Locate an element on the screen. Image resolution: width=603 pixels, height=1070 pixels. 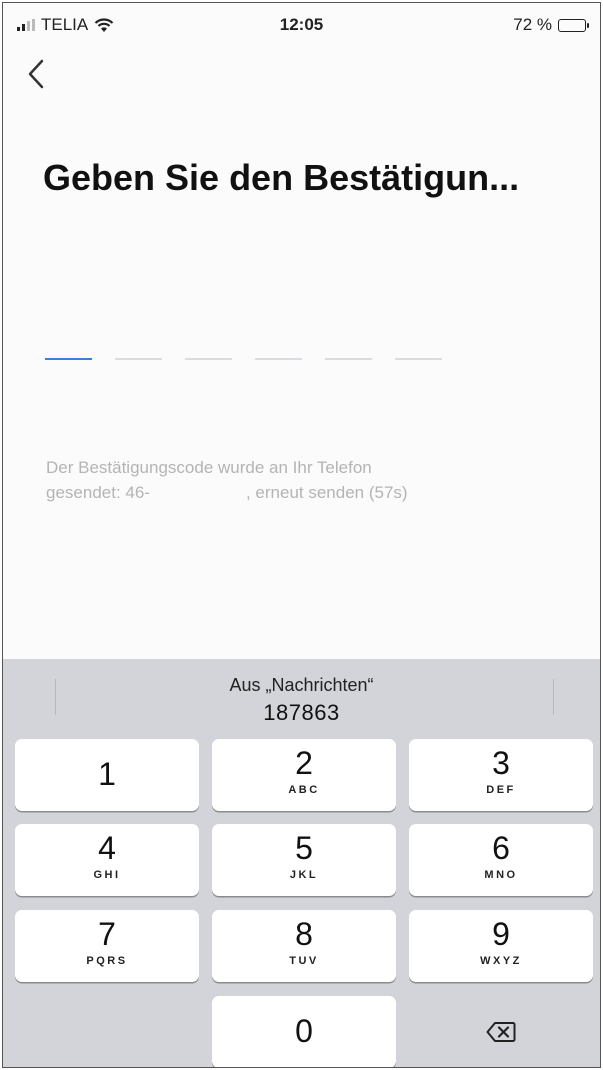
status-right: 72 % is located at coordinates (551, 25).